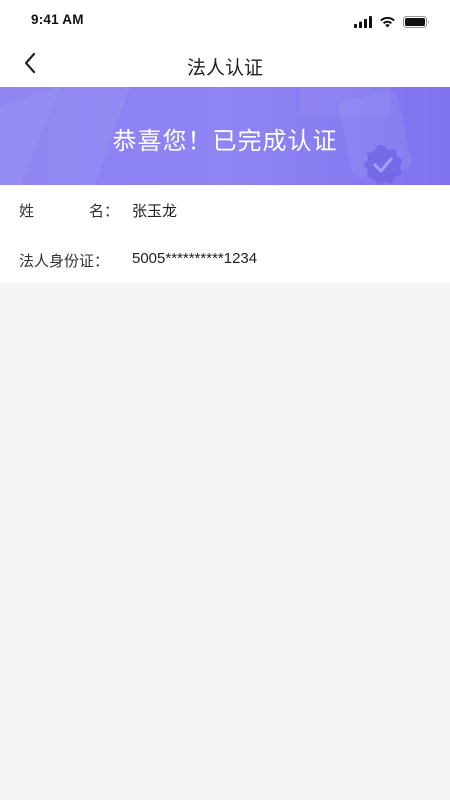 The height and width of the screenshot is (800, 450). Describe the element at coordinates (225, 21) in the screenshot. I see `status-bar: 9:41 AM` at that location.